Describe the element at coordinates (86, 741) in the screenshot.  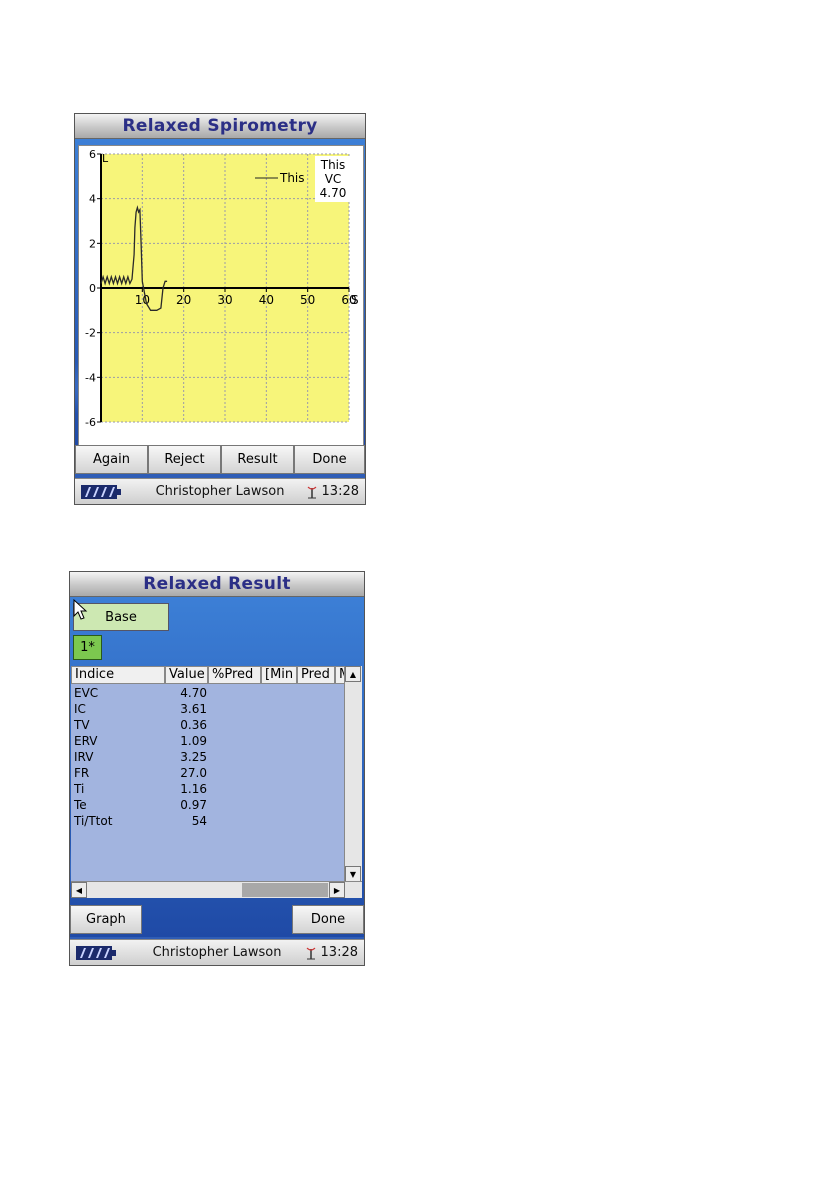
I see `indice-cell: ERV` at that location.